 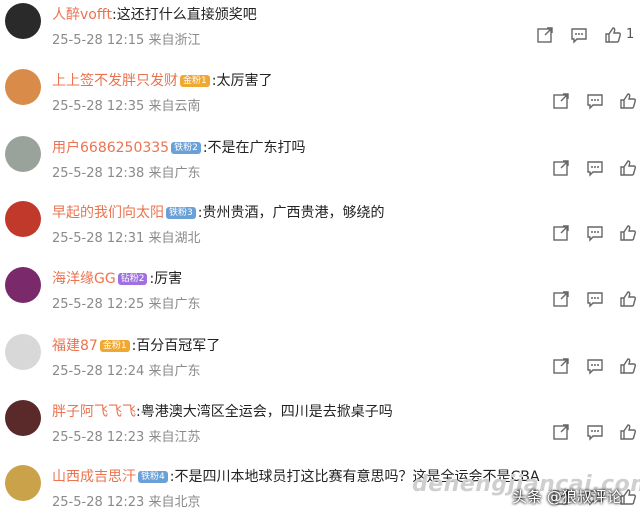 I want to click on username-link: 山西成吉思汗, so click(x=94, y=477).